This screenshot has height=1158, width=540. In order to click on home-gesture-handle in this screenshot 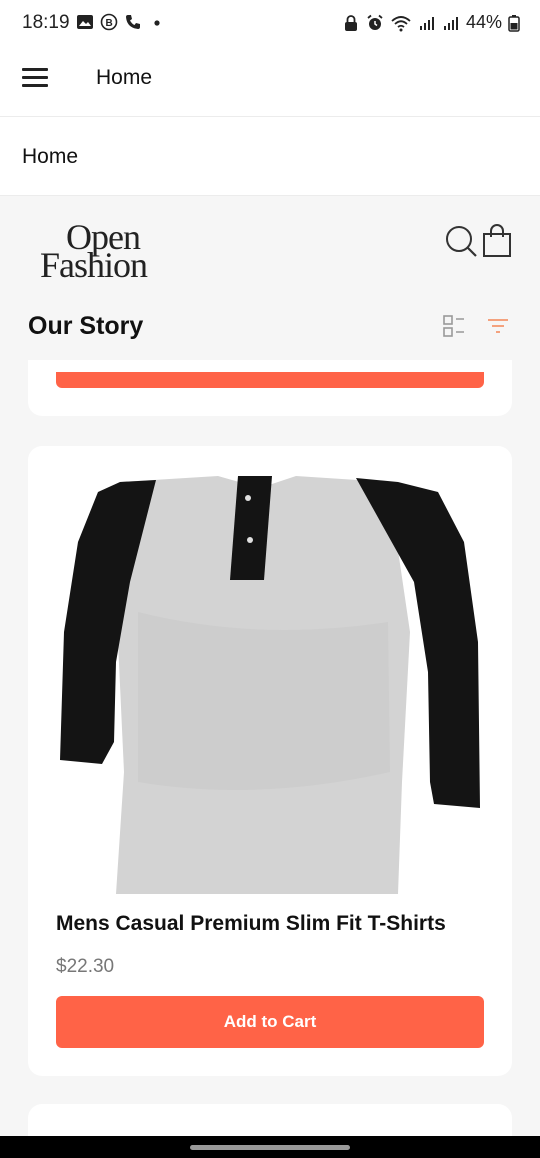, I will do `click(270, 1147)`.